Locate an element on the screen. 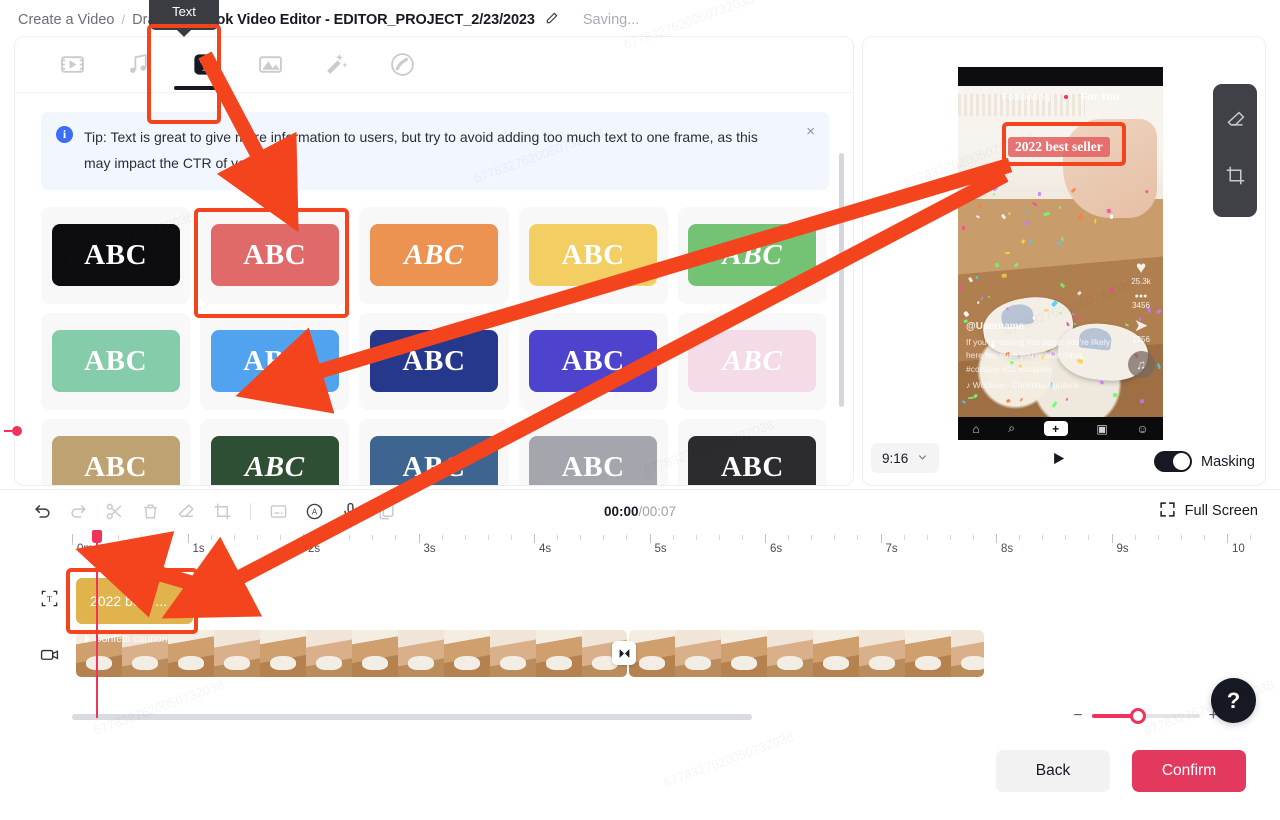  copy-icon is located at coordinates (386, 511).